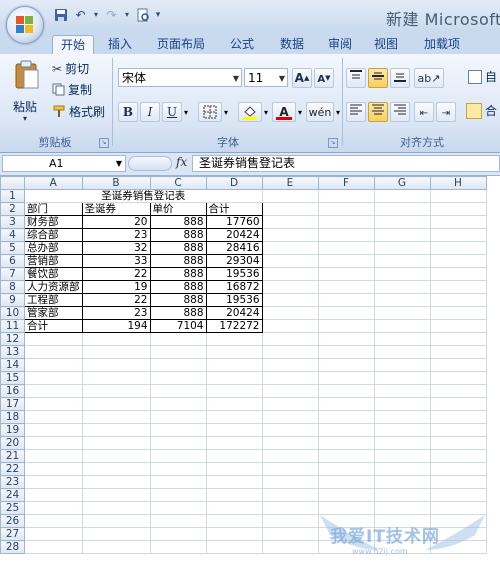  Describe the element at coordinates (64, 163) in the screenshot. I see `name-box: A1 ▼` at that location.